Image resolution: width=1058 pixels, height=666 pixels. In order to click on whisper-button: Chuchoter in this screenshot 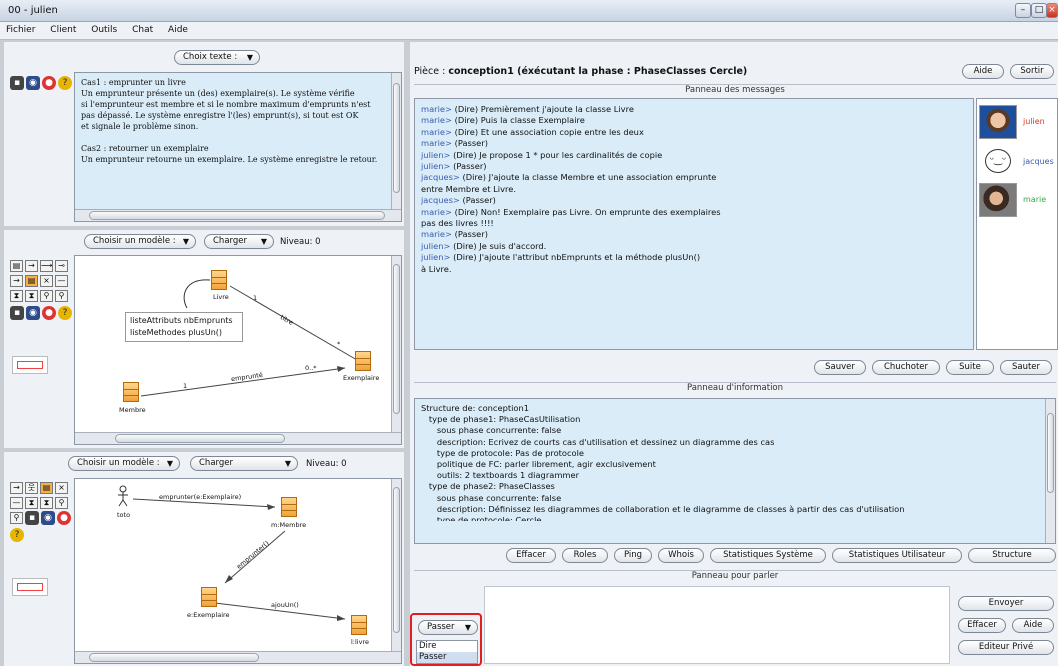, I will do `click(906, 367)`.